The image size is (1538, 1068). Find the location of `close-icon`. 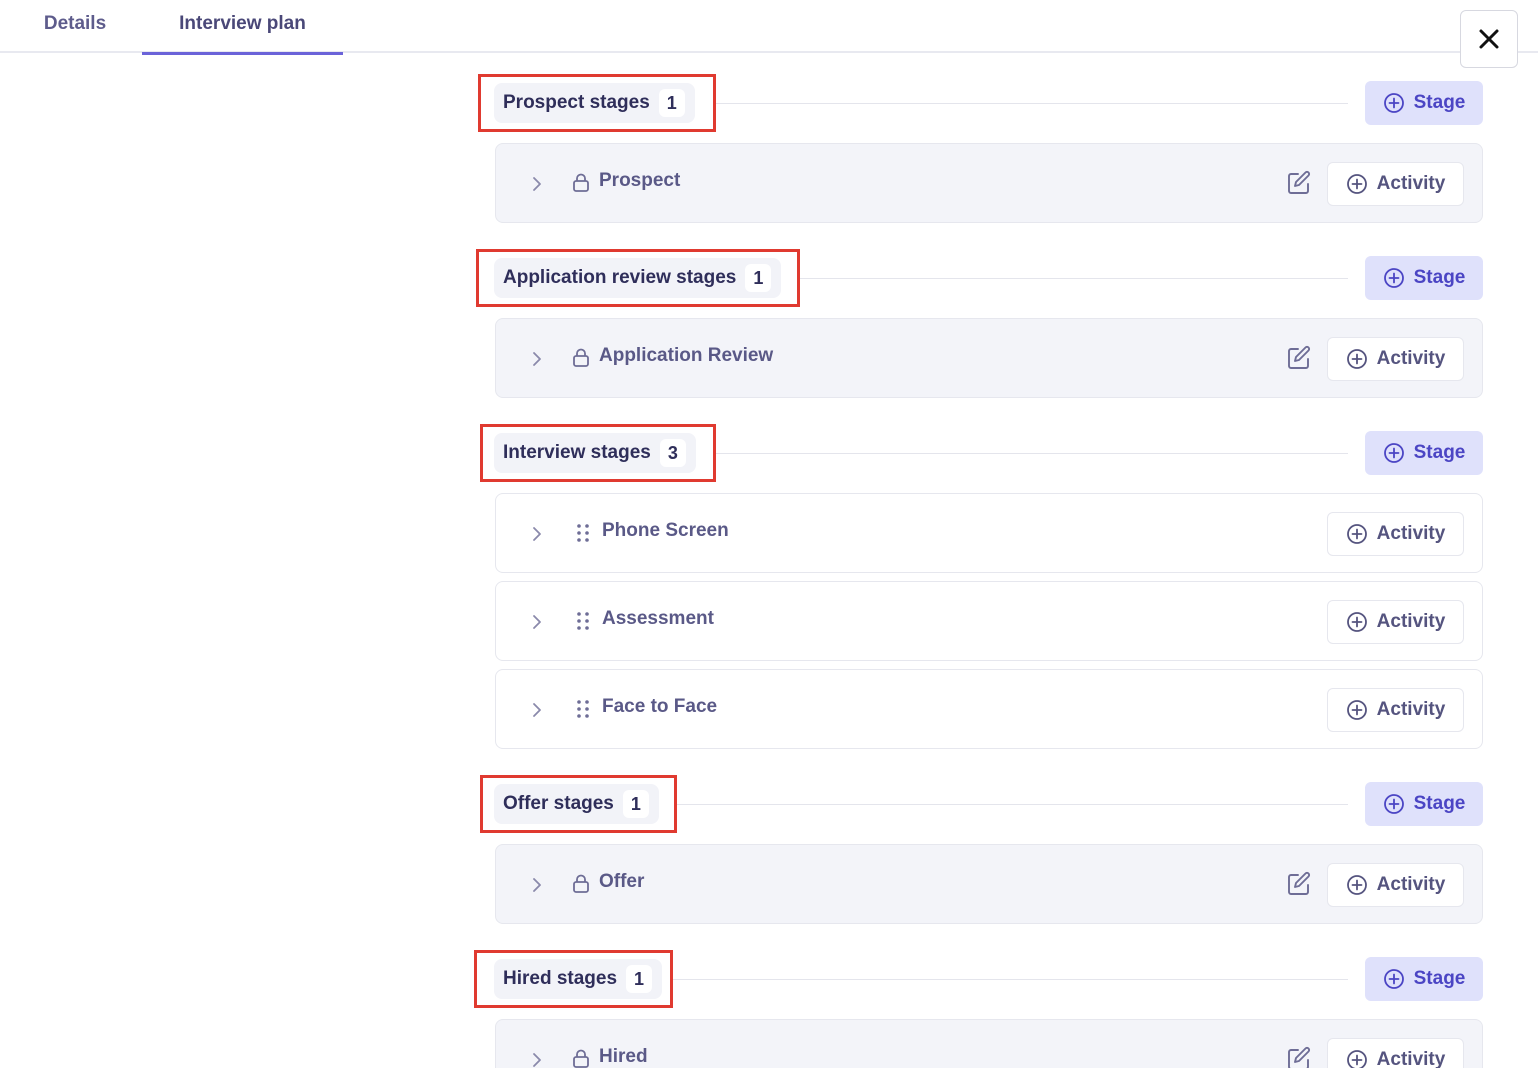

close-icon is located at coordinates (1489, 39).